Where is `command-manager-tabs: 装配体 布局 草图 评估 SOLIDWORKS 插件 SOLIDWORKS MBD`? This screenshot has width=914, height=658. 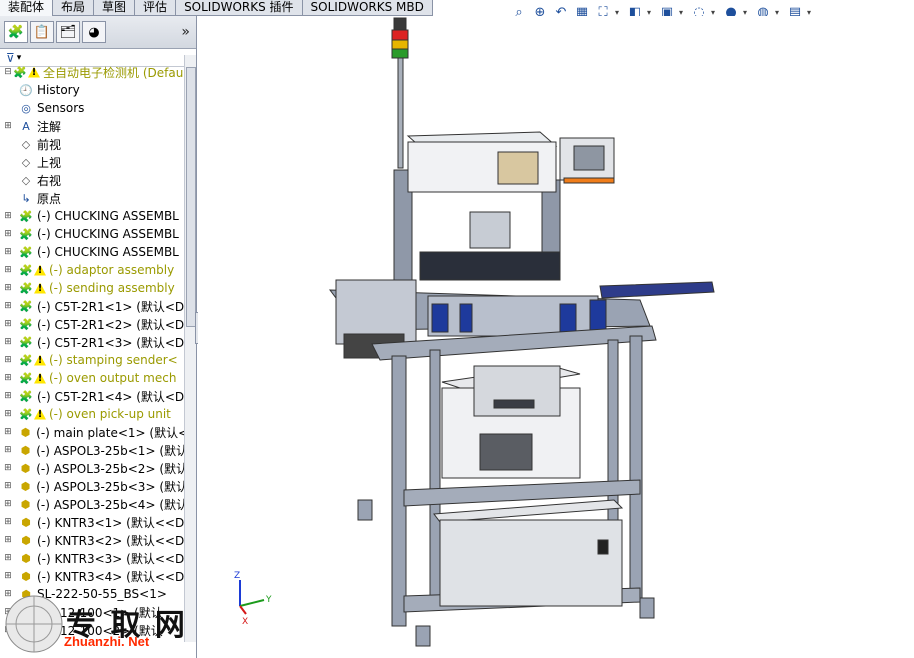 command-manager-tabs: 装配体 布局 草图 评估 SOLIDWORKS 插件 SOLIDWORKS MBD is located at coordinates (216, 8).